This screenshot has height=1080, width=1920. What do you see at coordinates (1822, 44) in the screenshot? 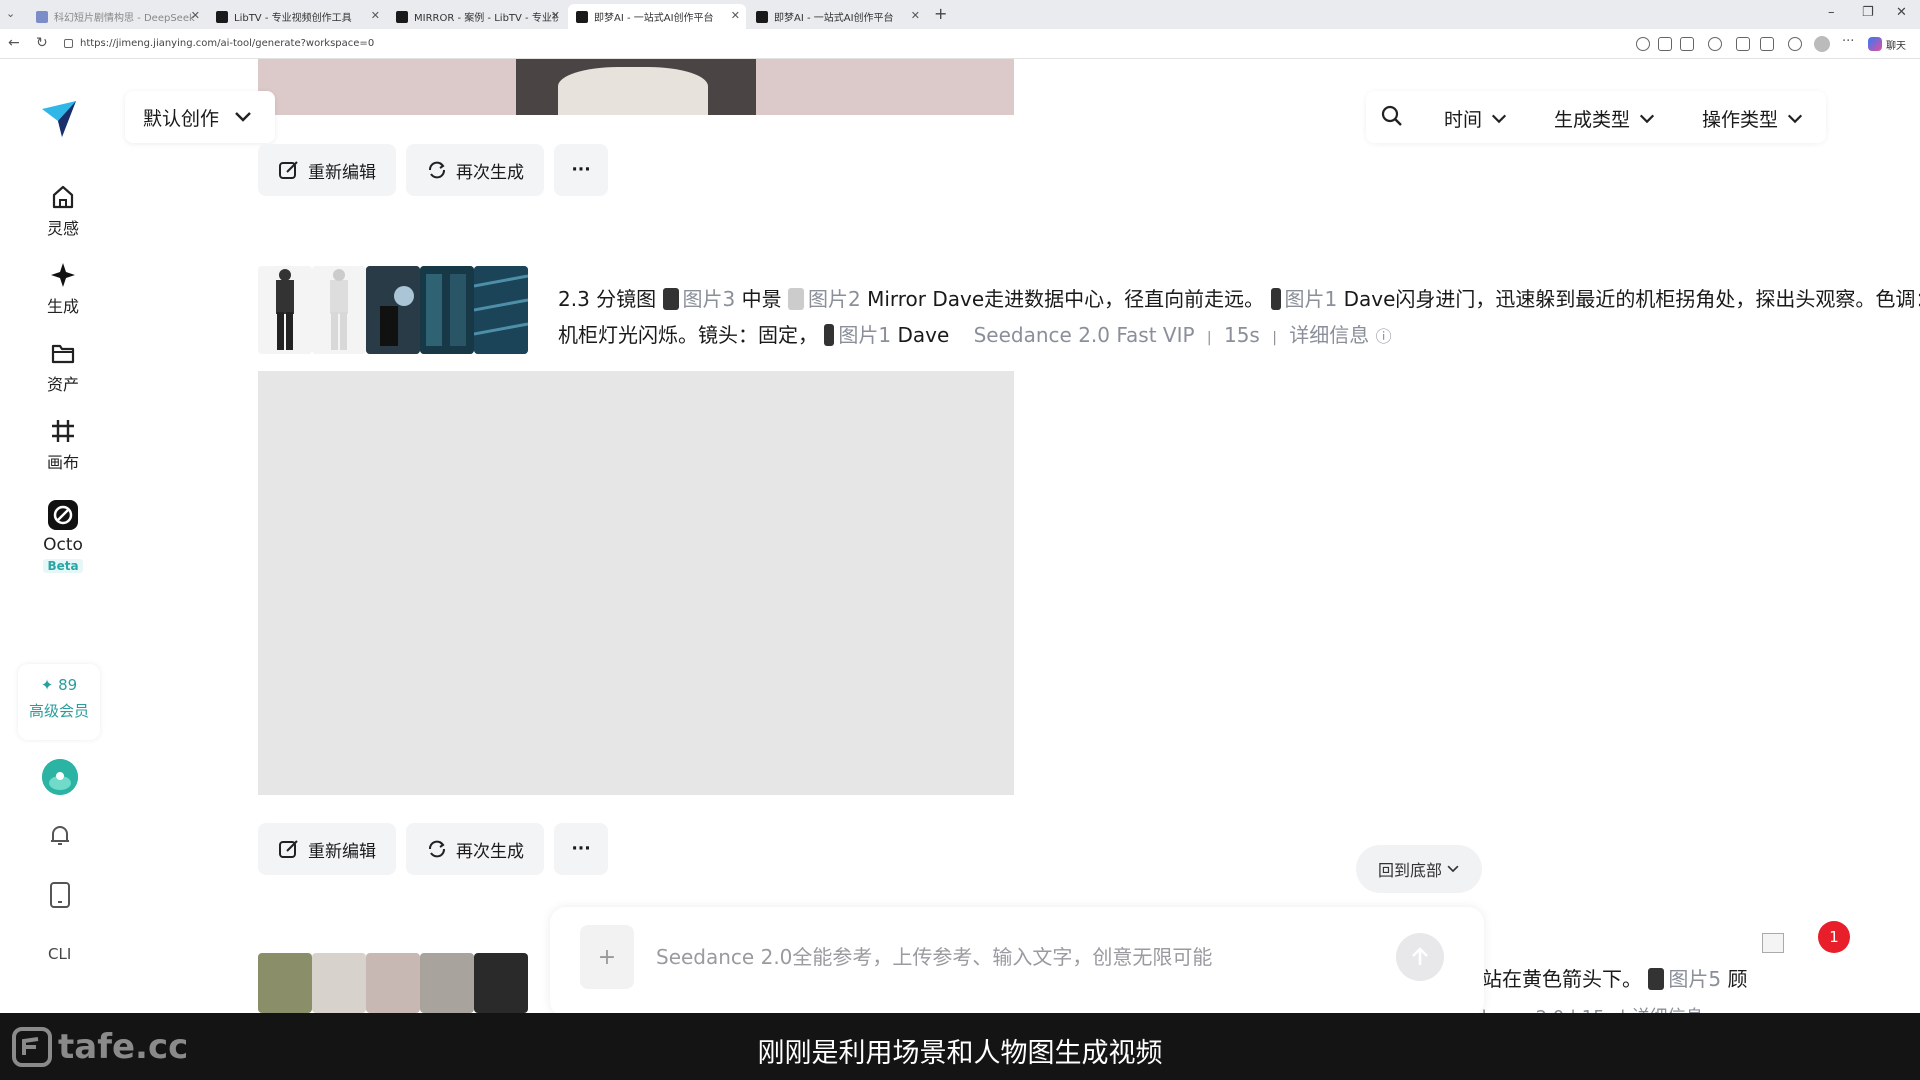
I see `profile-avatar` at bounding box center [1822, 44].